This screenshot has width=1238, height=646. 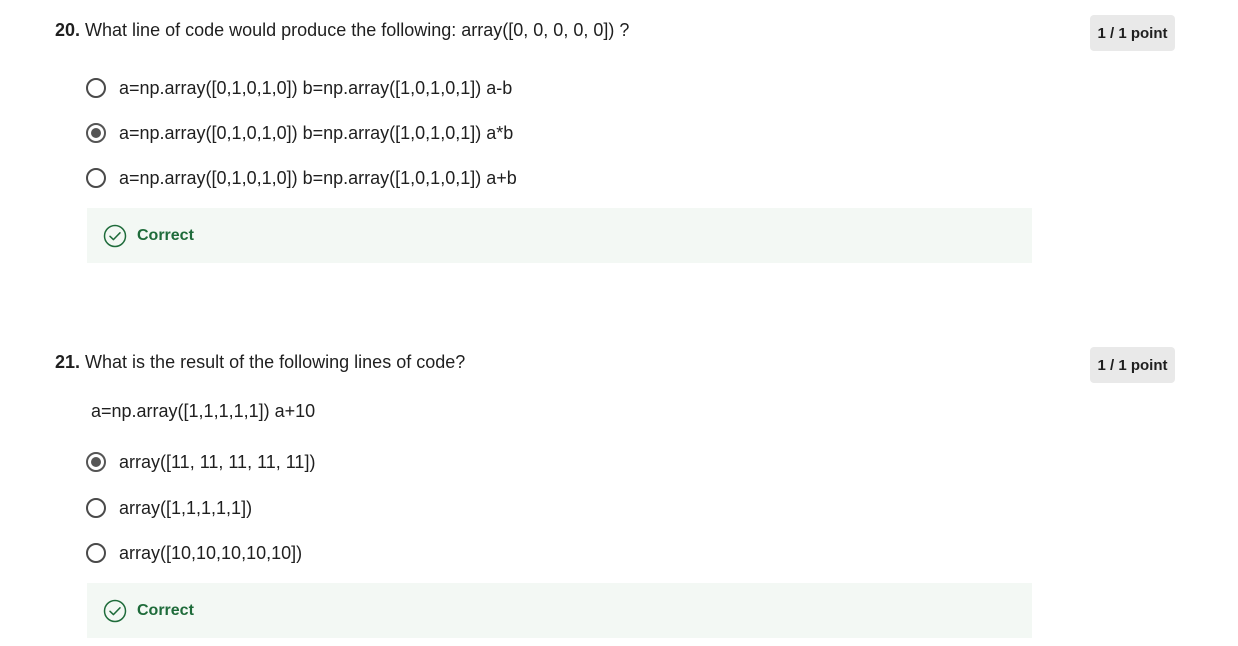 I want to click on answer-option: array([1,1,1,1,1]), so click(x=169, y=508).